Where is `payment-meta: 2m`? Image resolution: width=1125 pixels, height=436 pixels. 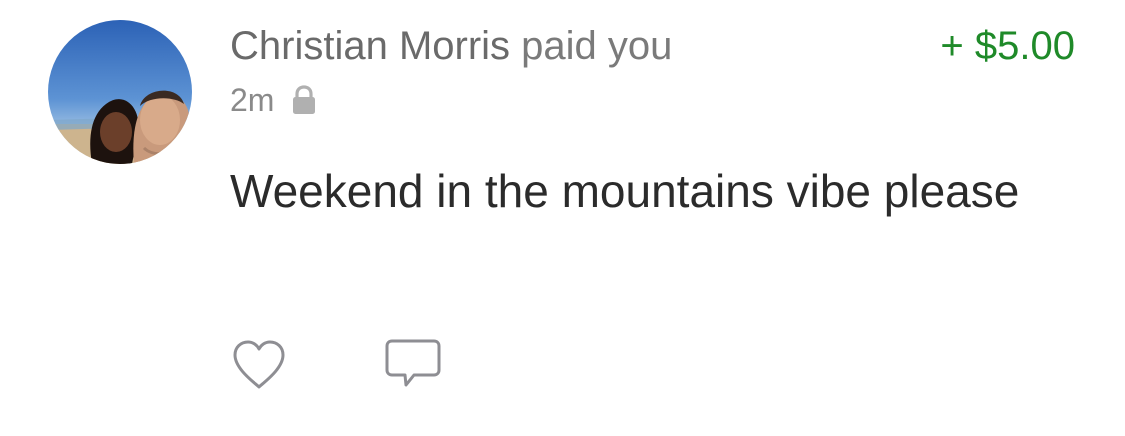
payment-meta: 2m is located at coordinates (273, 100).